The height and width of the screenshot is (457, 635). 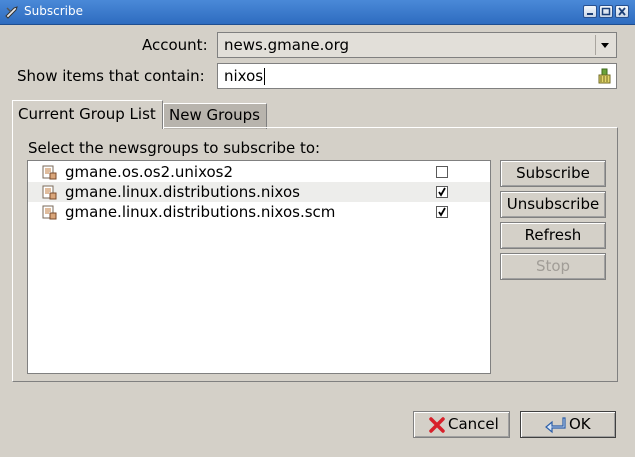 I want to click on list-item: gmane.linux.distributions.nixos.scm, so click(x=259, y=212).